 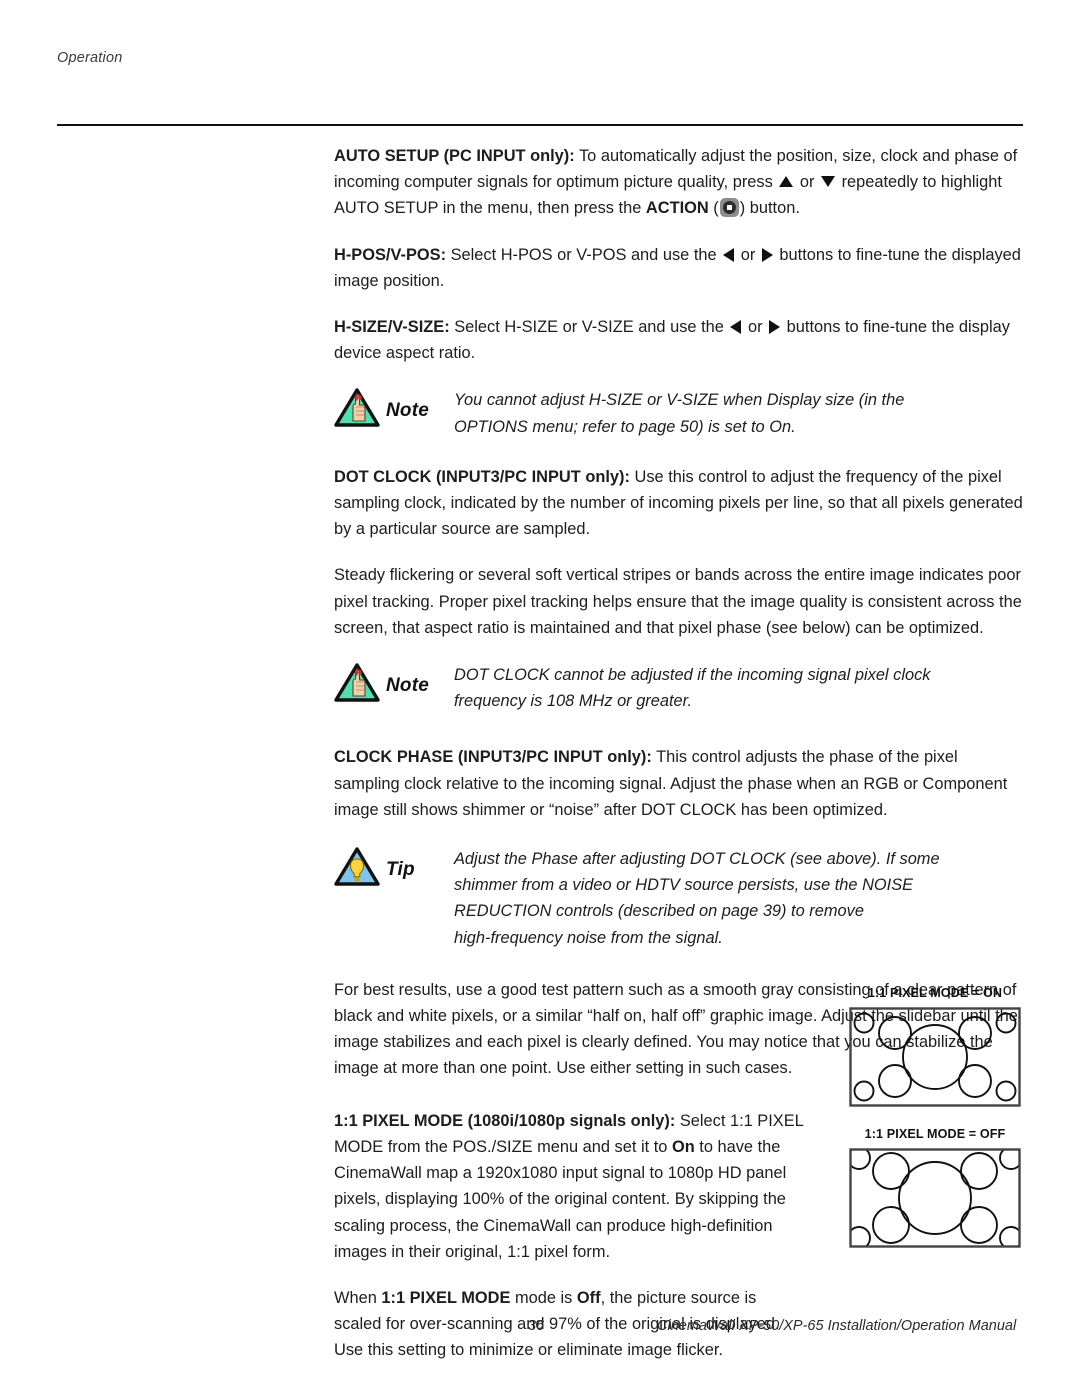 What do you see at coordinates (786, 182) in the screenshot?
I see `arrow-up-icon` at bounding box center [786, 182].